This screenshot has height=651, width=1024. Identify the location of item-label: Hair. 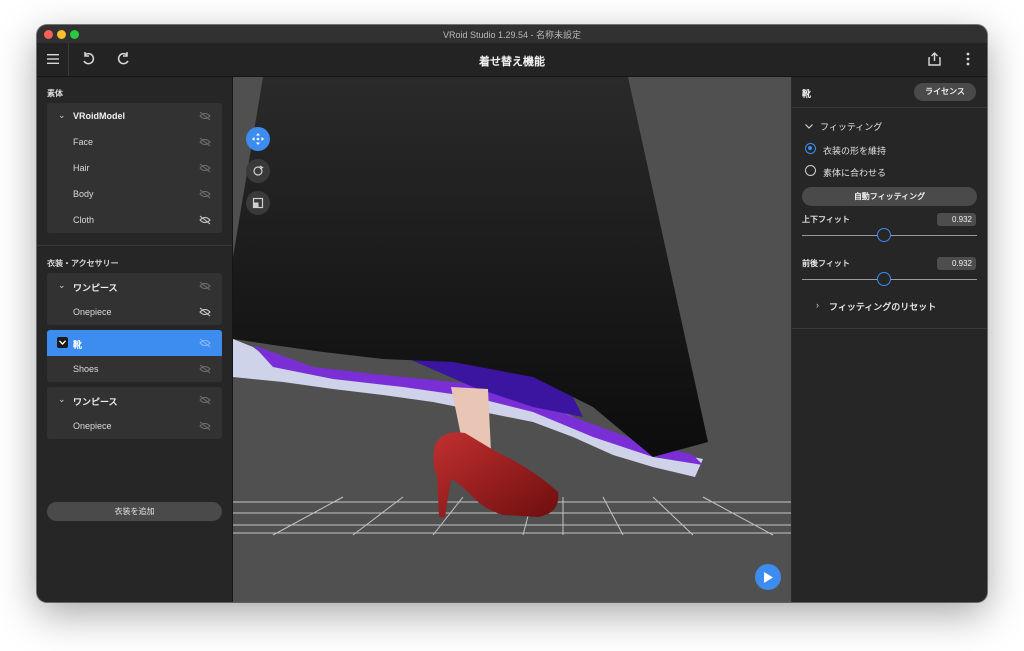
(81, 168).